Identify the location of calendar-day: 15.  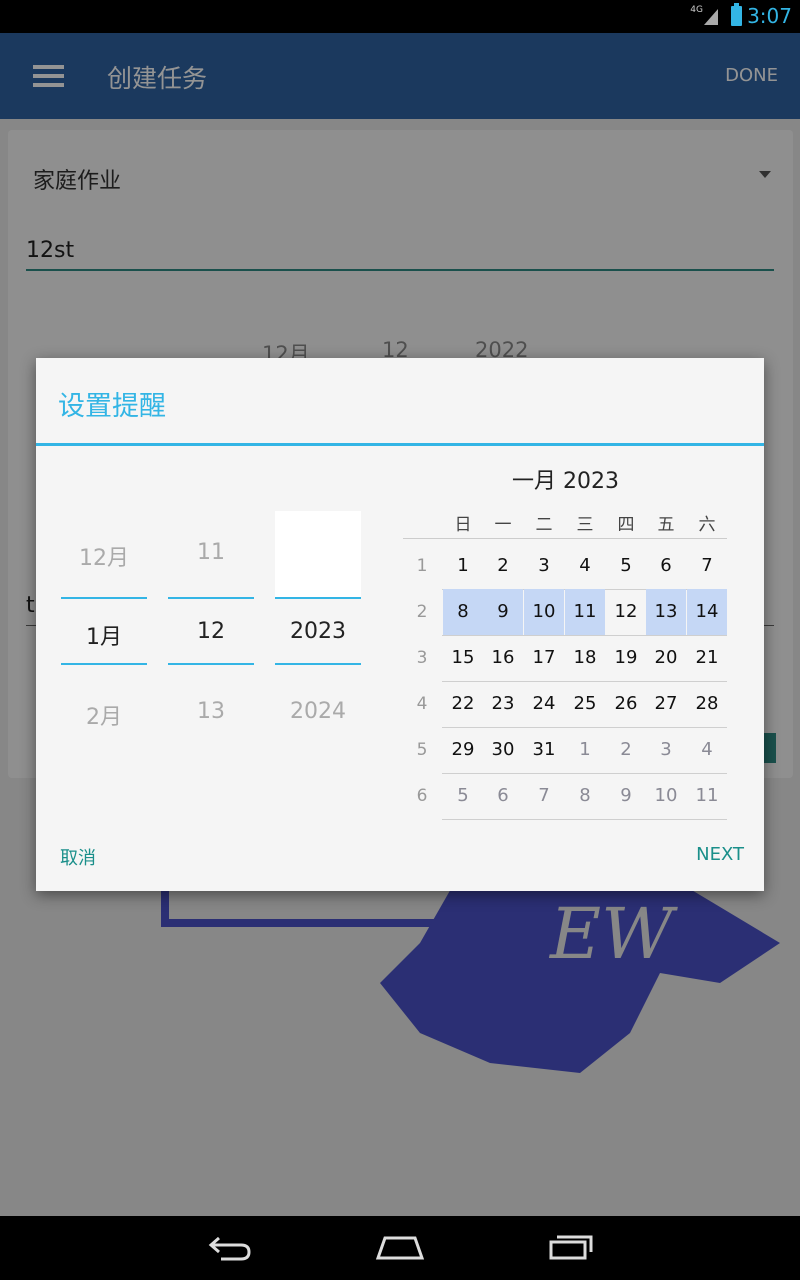
(463, 658).